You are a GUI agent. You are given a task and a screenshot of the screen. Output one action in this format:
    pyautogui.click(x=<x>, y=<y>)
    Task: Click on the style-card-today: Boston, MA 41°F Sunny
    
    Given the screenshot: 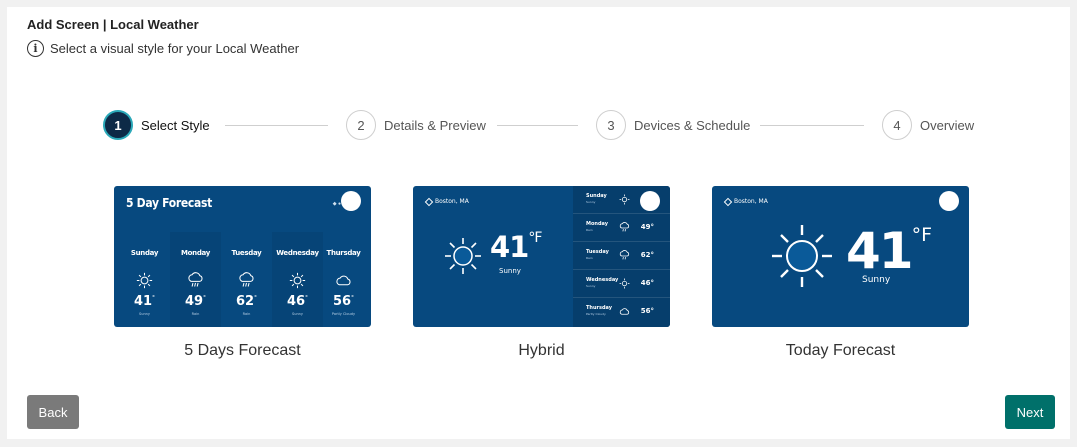 What is the action you would take?
    pyautogui.click(x=840, y=256)
    